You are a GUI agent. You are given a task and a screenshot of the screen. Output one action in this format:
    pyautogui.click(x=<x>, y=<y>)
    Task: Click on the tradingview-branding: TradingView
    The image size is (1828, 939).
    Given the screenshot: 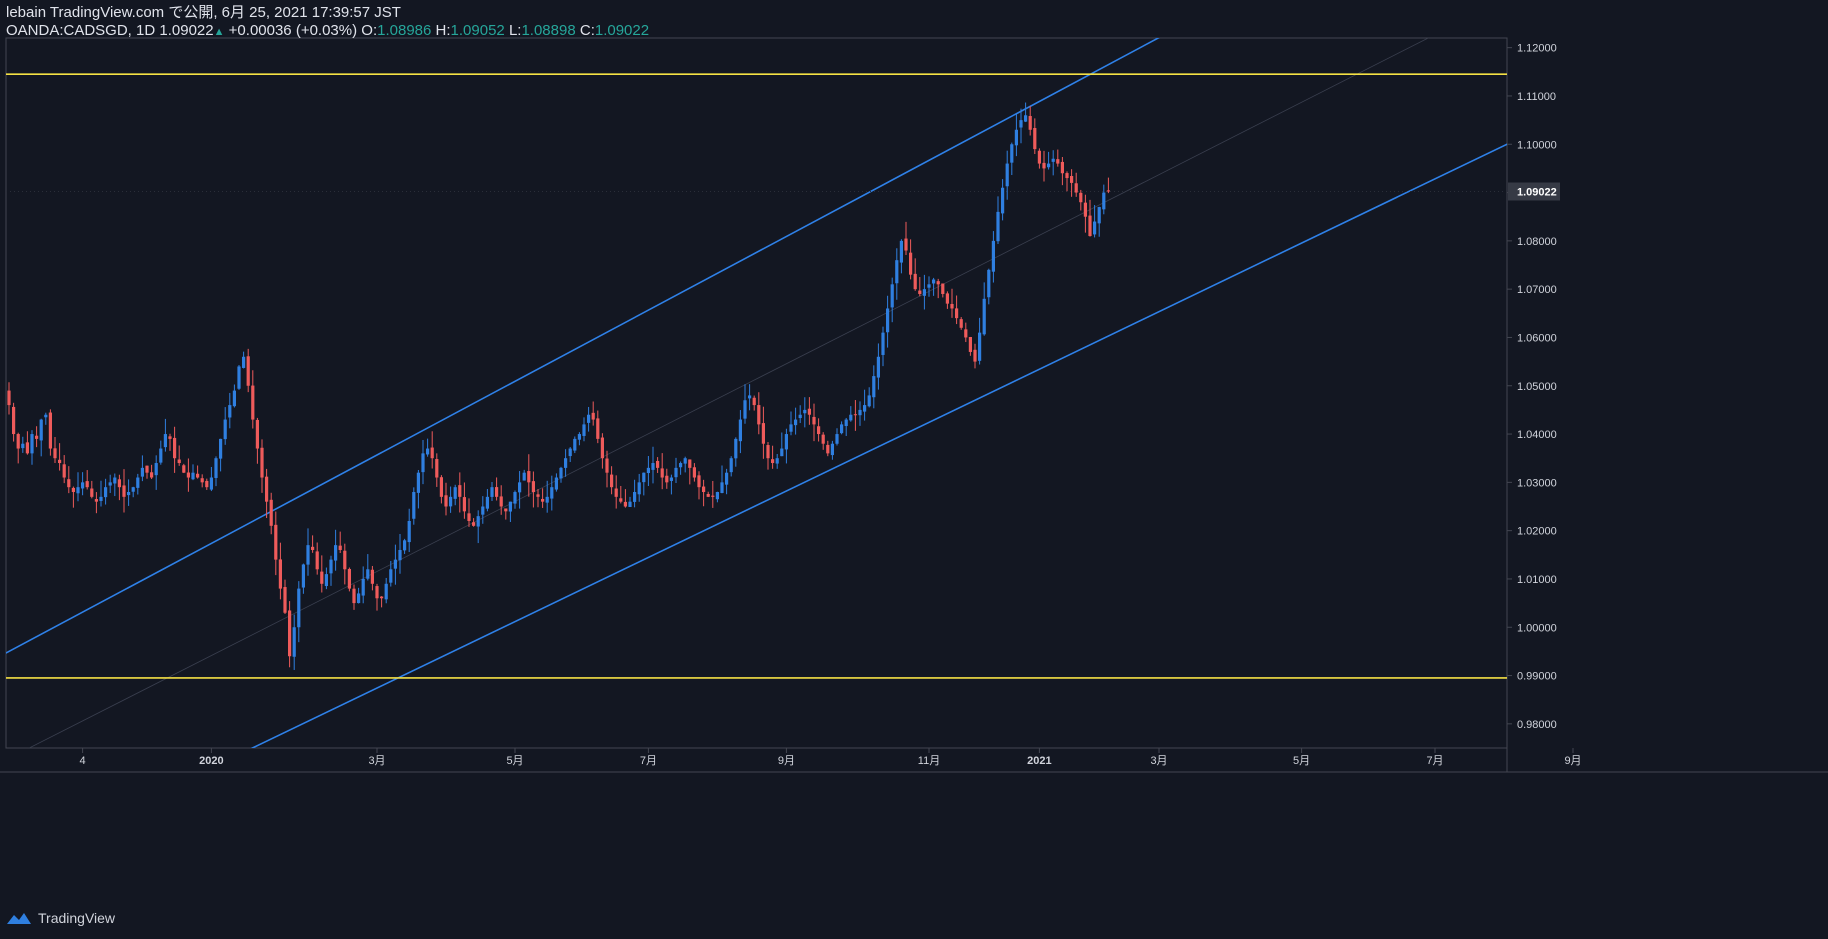 What is the action you would take?
    pyautogui.click(x=60, y=918)
    